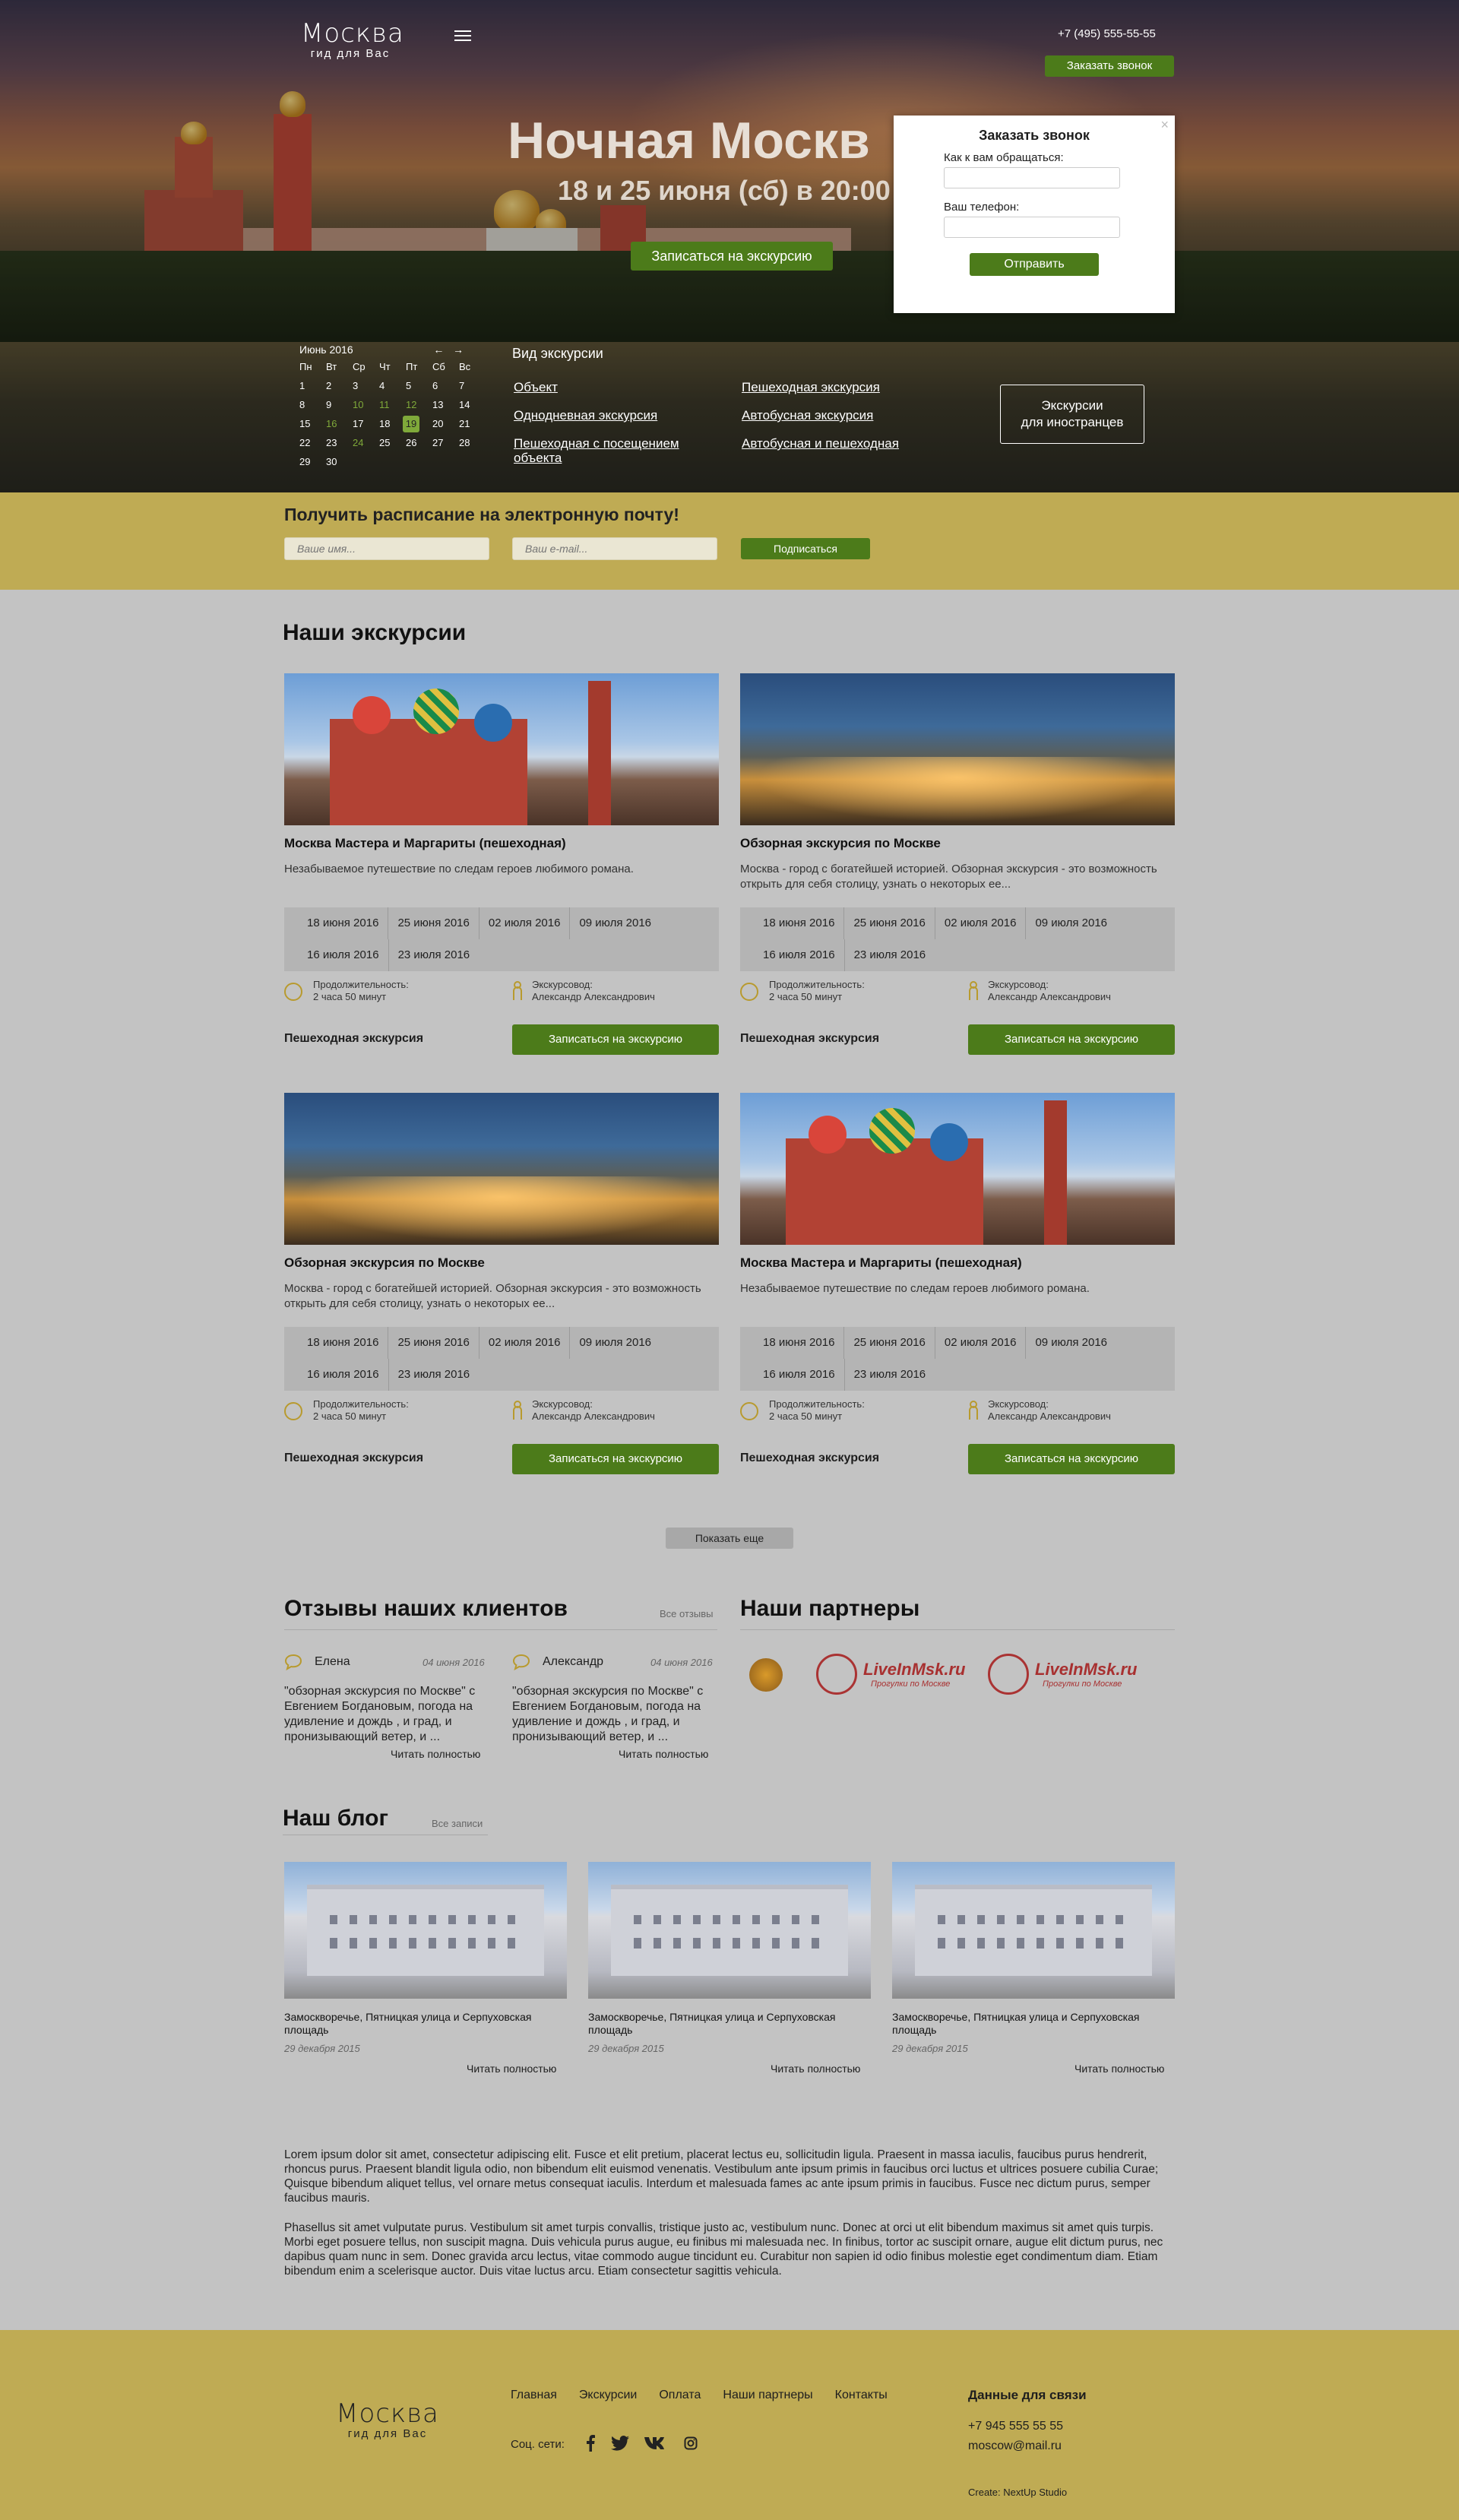  What do you see at coordinates (333, 385) in the screenshot?
I see `calendar-day: 2` at bounding box center [333, 385].